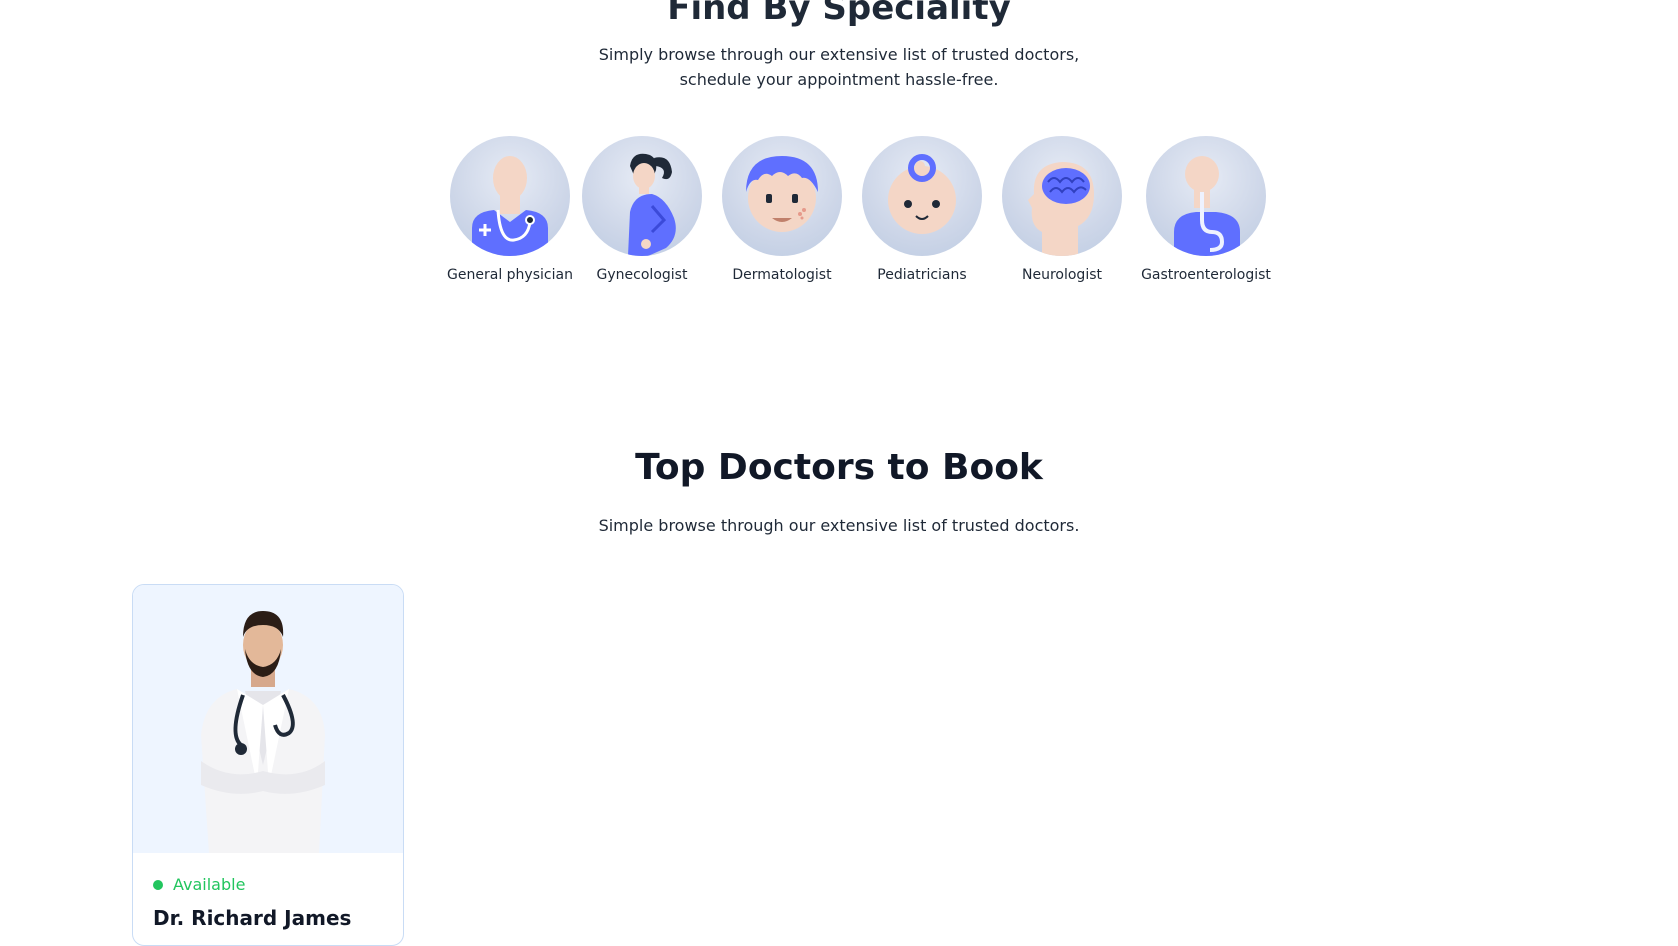  What do you see at coordinates (263, 732) in the screenshot?
I see `doctor-illustration` at bounding box center [263, 732].